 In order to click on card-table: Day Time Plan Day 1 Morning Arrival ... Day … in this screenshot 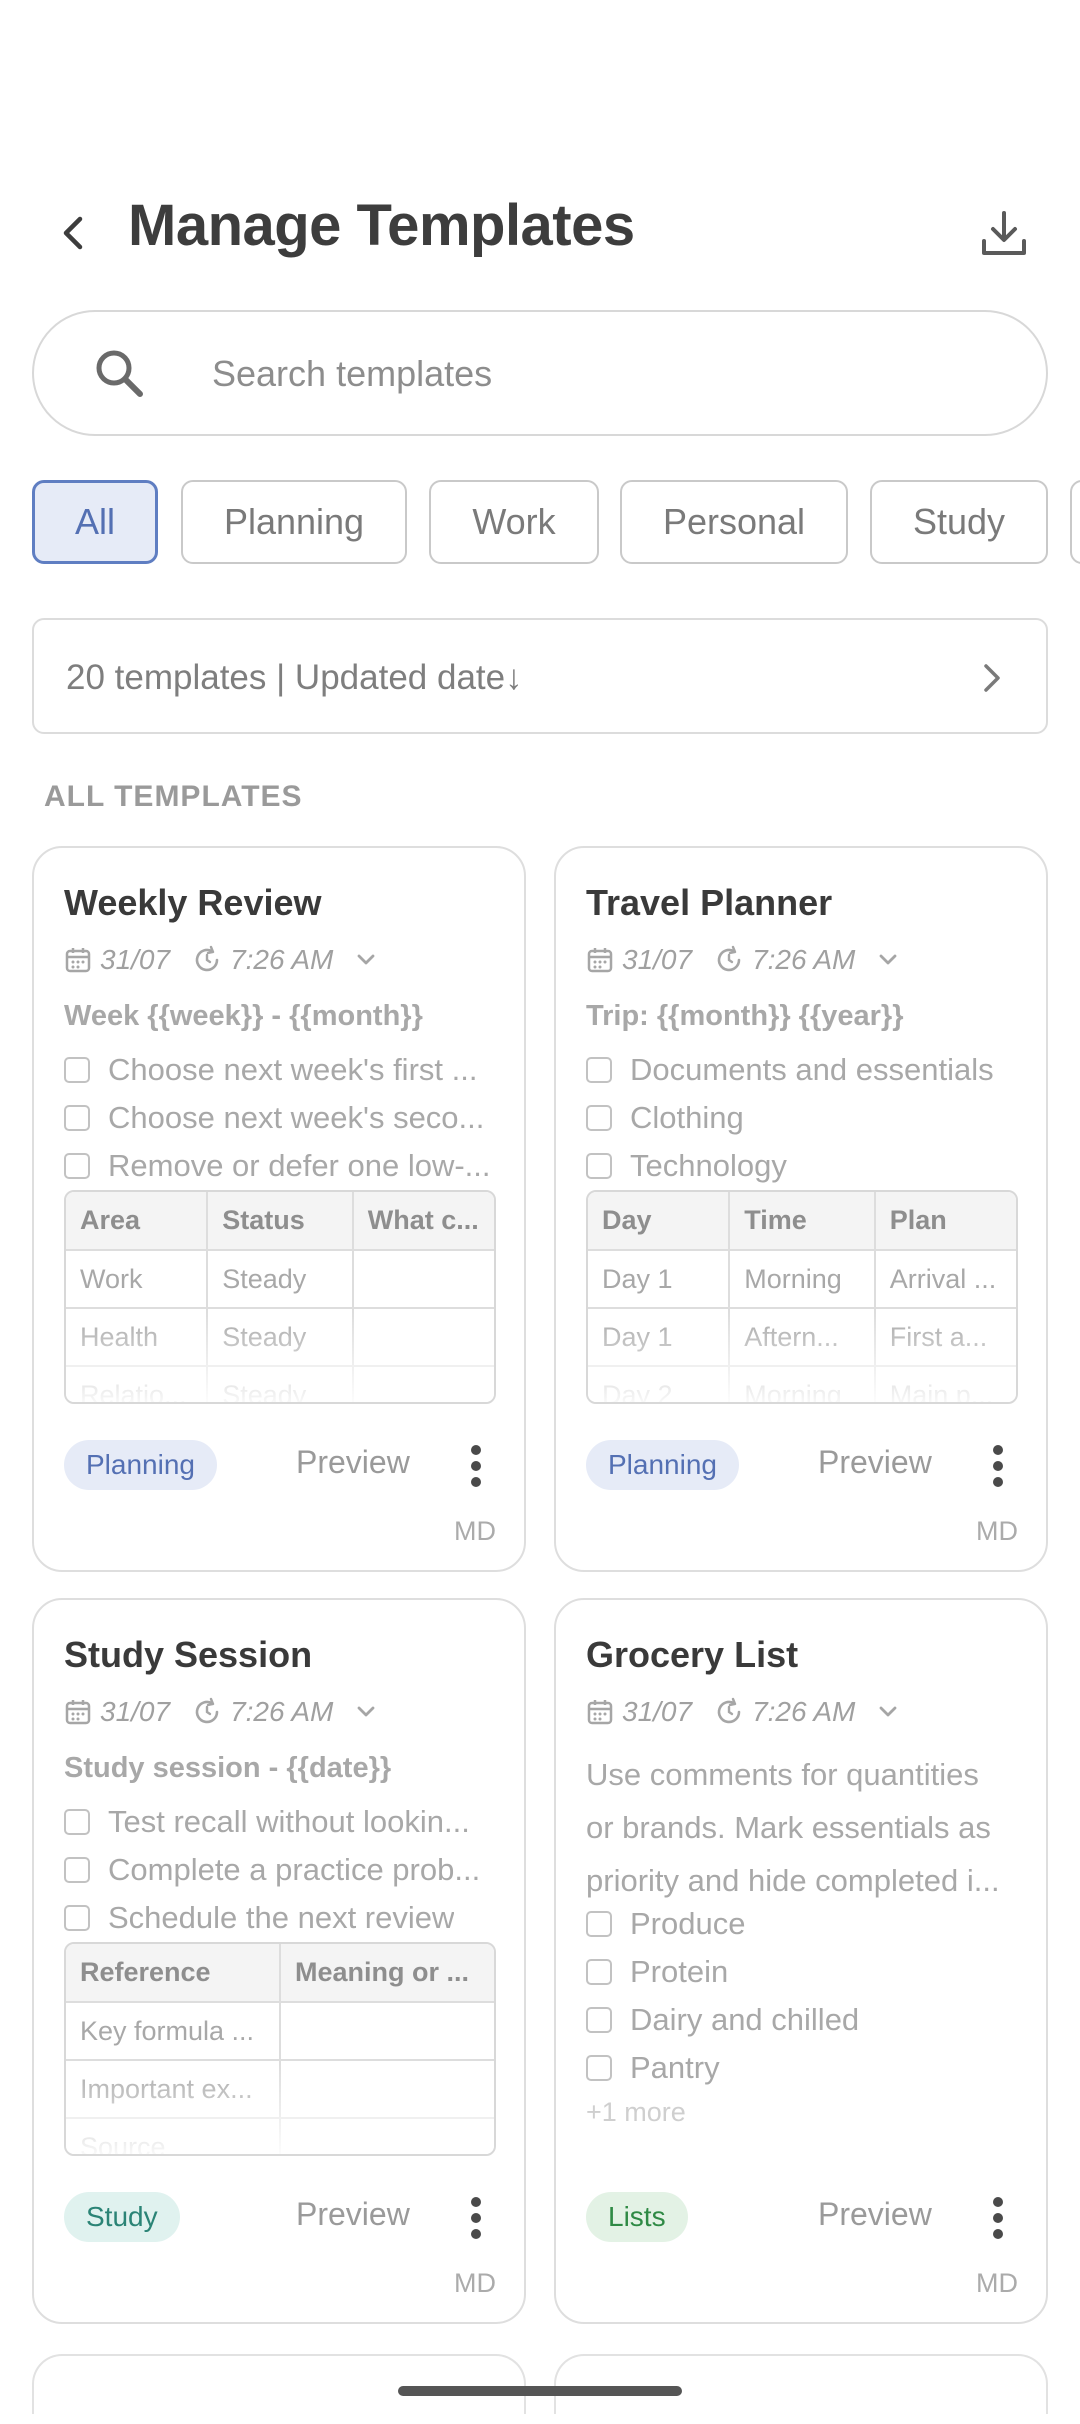, I will do `click(802, 1297)`.